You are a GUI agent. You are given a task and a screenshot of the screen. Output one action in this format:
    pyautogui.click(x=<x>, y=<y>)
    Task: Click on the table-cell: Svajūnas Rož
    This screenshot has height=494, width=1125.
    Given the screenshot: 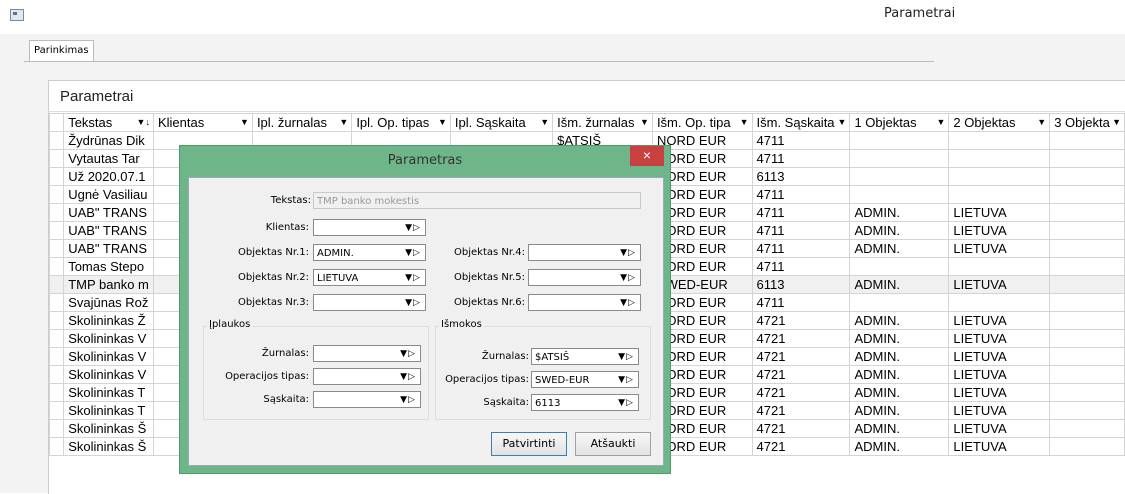 What is the action you would take?
    pyautogui.click(x=108, y=302)
    